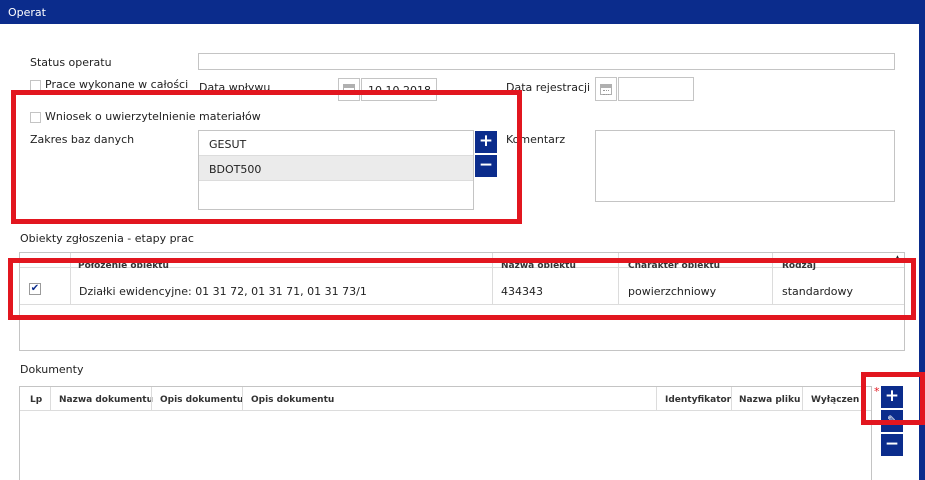 The height and width of the screenshot is (480, 925). What do you see at coordinates (462, 12) in the screenshot?
I see `window-title-bar: Operat` at bounding box center [462, 12].